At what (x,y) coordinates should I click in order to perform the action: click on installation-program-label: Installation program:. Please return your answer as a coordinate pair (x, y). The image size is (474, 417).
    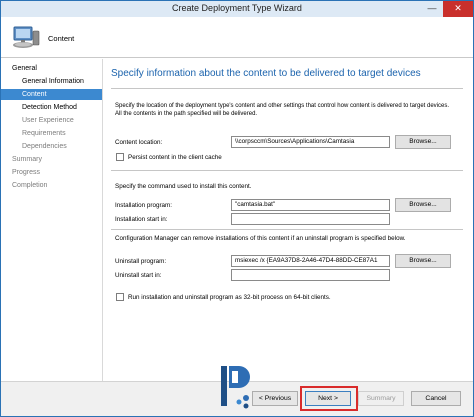
    Looking at the image, I should click on (144, 205).